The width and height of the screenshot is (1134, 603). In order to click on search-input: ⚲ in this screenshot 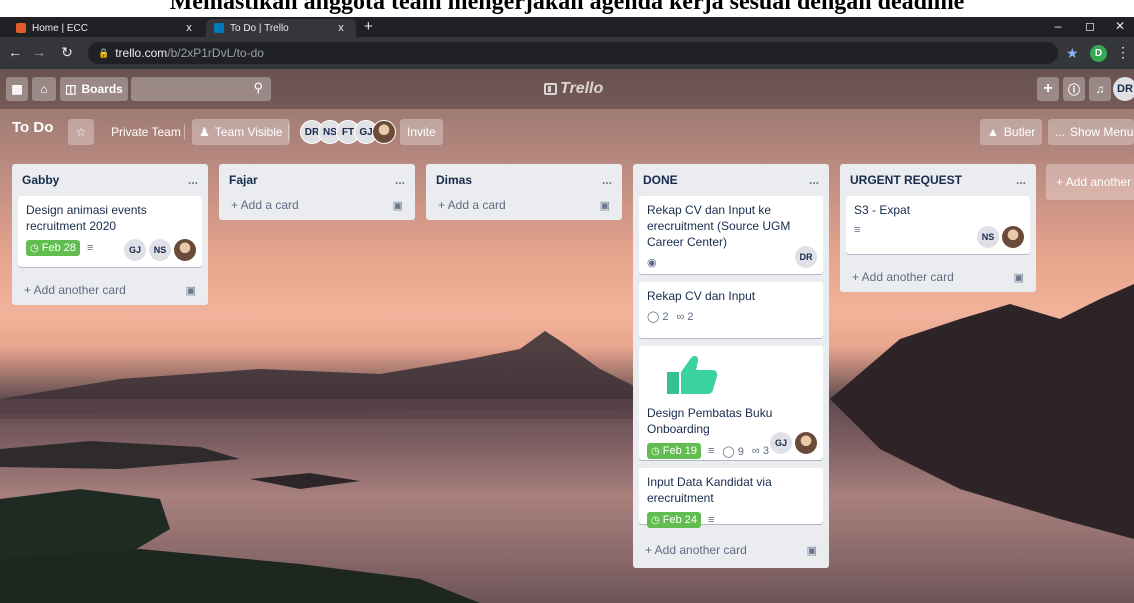, I will do `click(201, 89)`.